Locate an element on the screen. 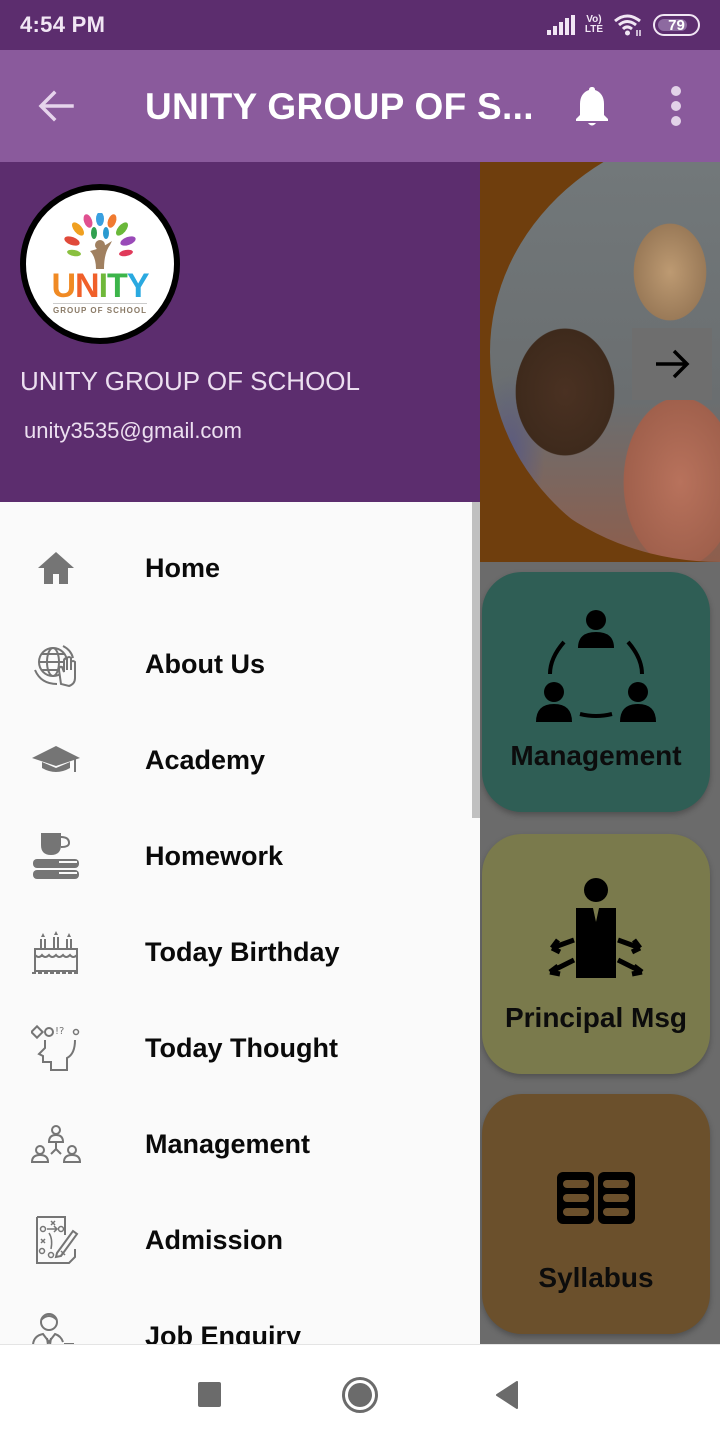  home-icon is located at coordinates (56, 568).